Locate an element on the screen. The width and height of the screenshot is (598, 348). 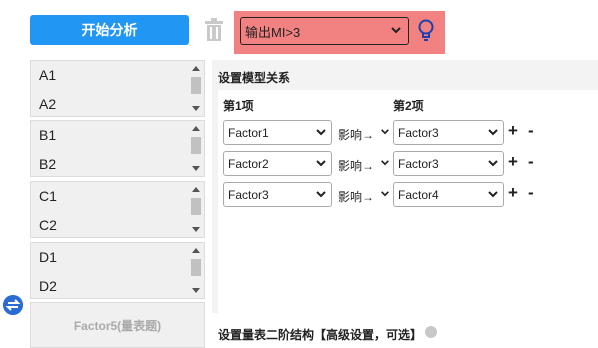
column-header-item2: 第2项 is located at coordinates (408, 106).